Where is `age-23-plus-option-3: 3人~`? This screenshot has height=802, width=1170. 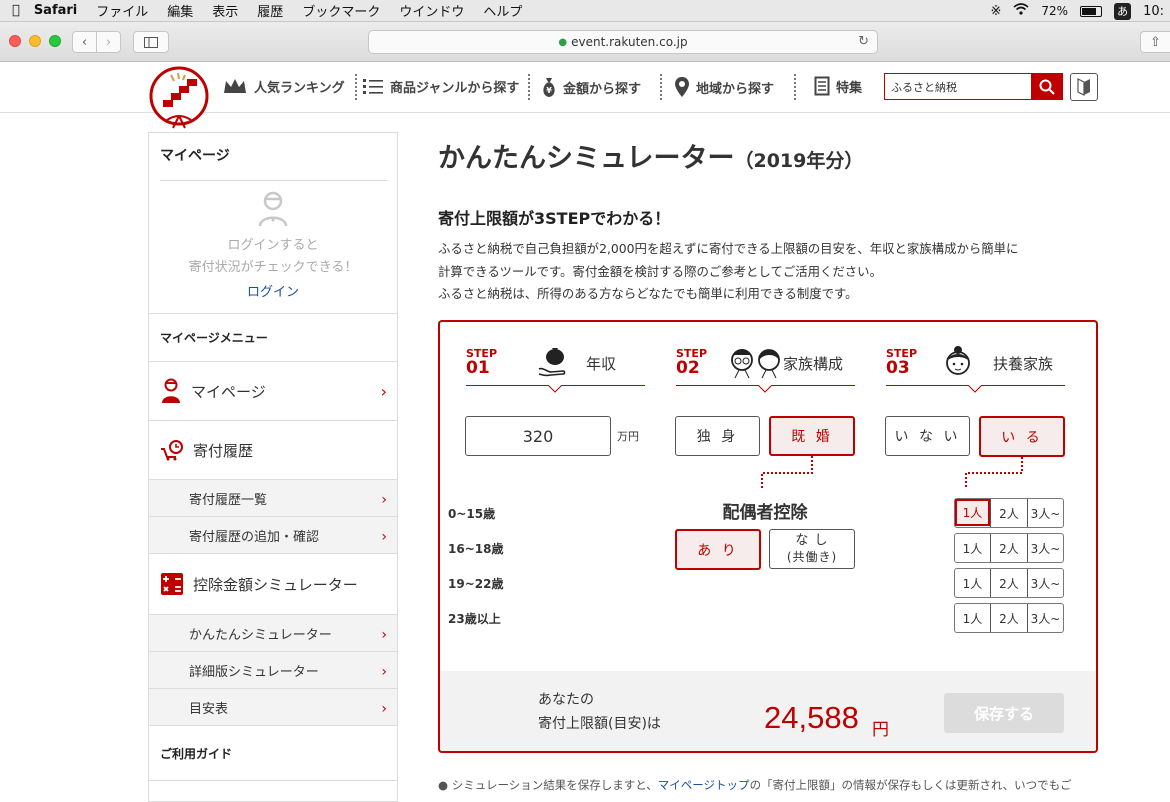 age-23-plus-option-3: 3人~ is located at coordinates (1045, 618).